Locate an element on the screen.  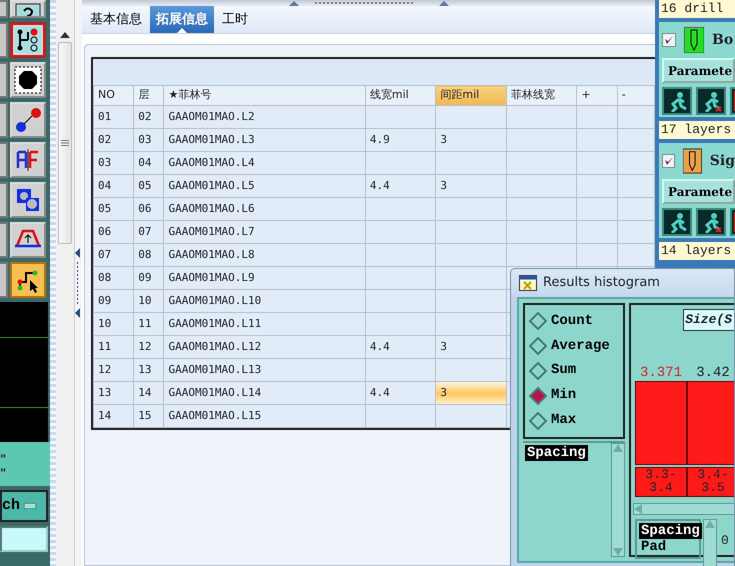
bin-range: 3.3-3.4 is located at coordinates (661, 481).